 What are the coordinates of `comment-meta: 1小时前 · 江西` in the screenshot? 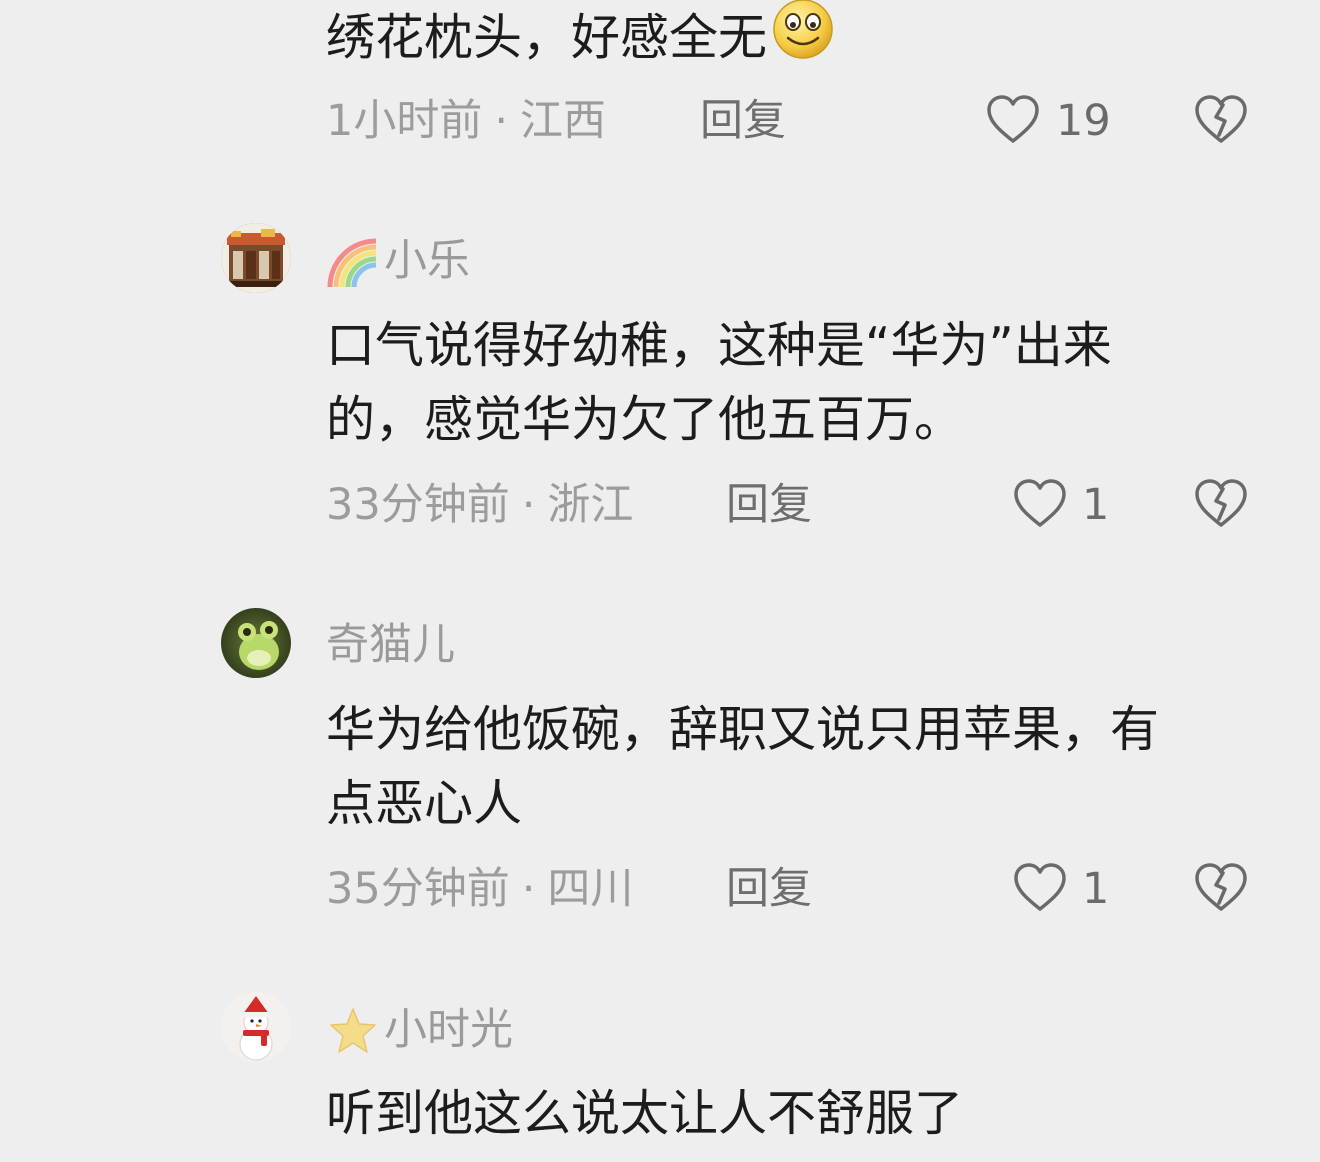 It's located at (466, 121).